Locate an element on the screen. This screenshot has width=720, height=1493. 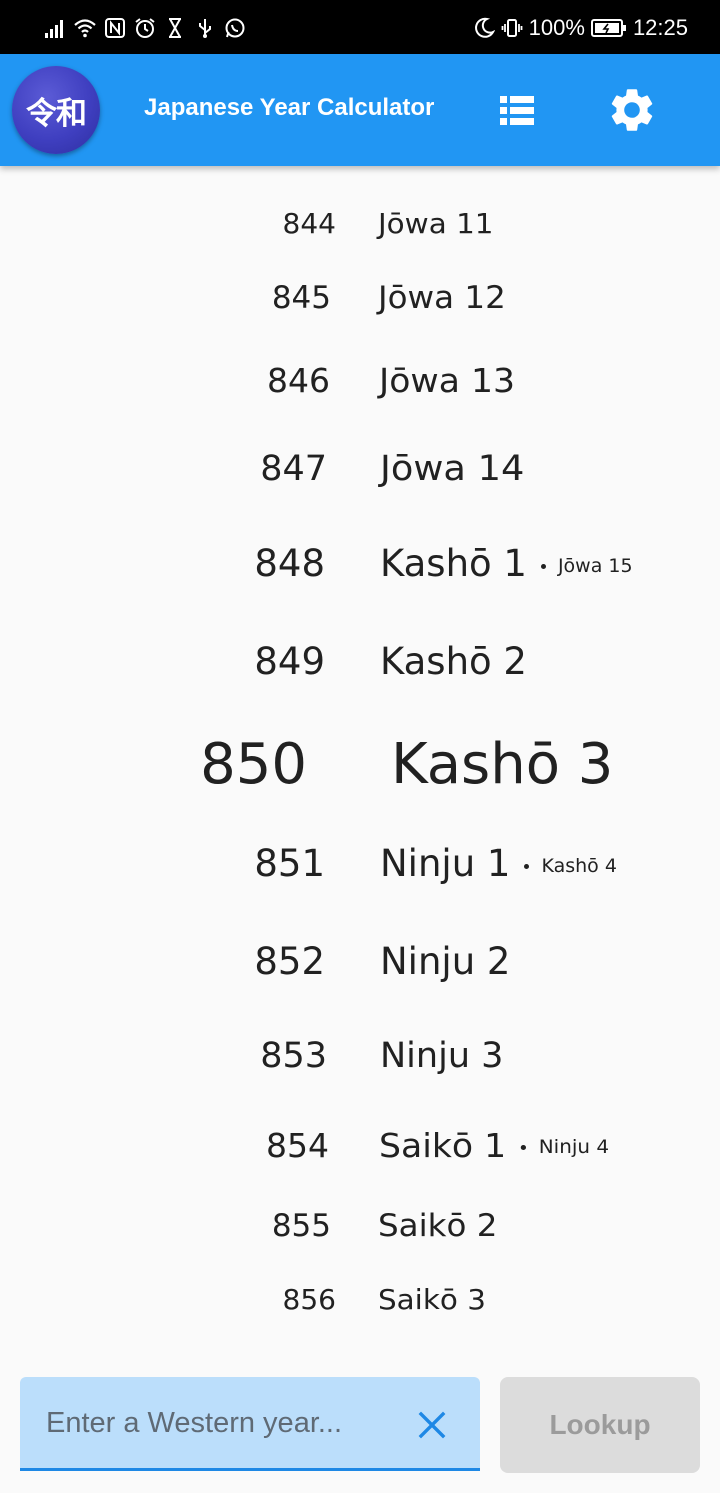
era-name-wrap: Kashō 1 Jōwa 15 is located at coordinates (506, 565).